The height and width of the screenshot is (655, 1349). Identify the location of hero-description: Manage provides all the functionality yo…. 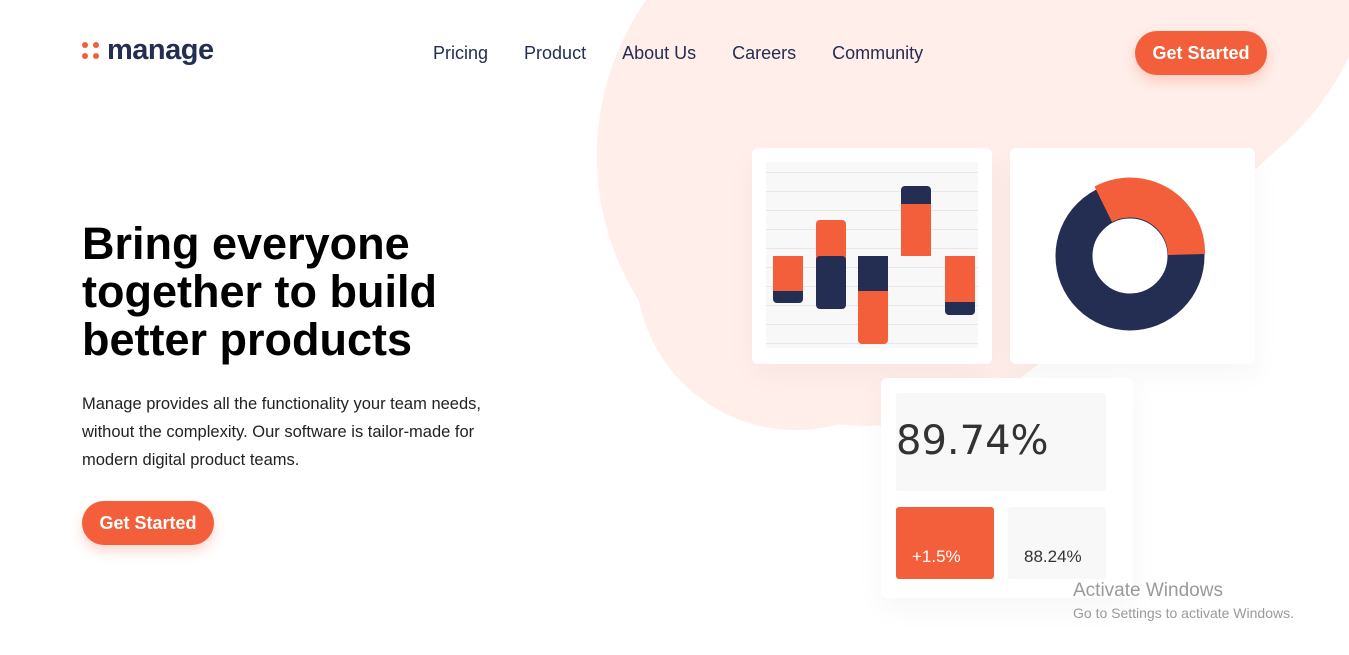
(281, 432).